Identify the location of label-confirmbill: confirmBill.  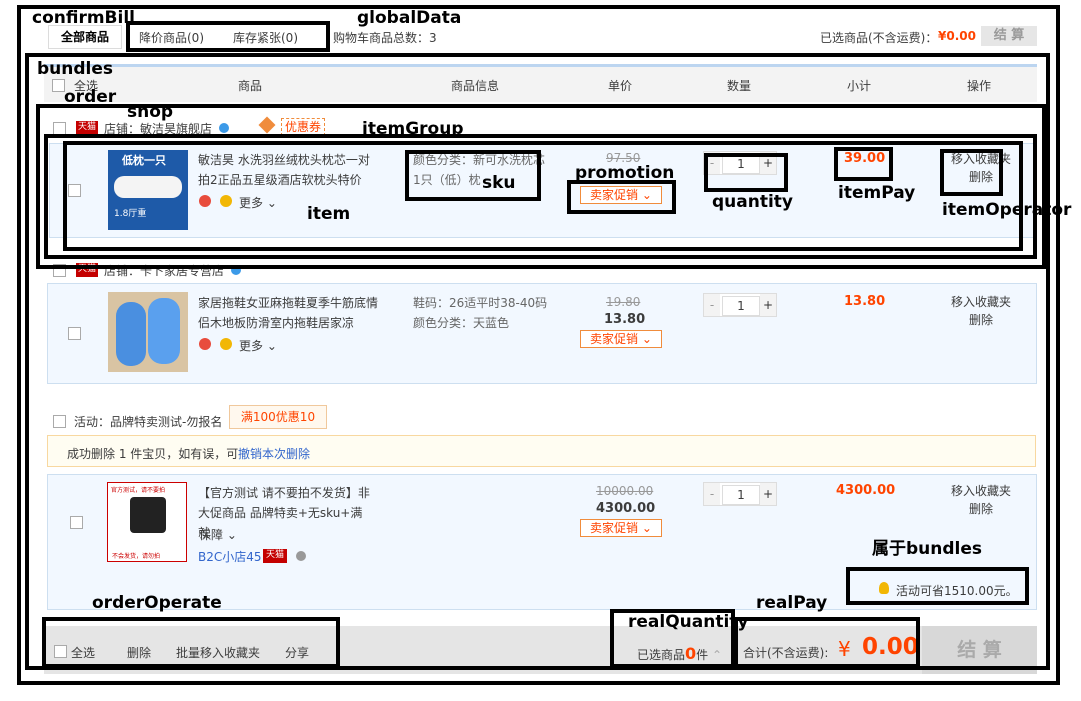
(83, 18).